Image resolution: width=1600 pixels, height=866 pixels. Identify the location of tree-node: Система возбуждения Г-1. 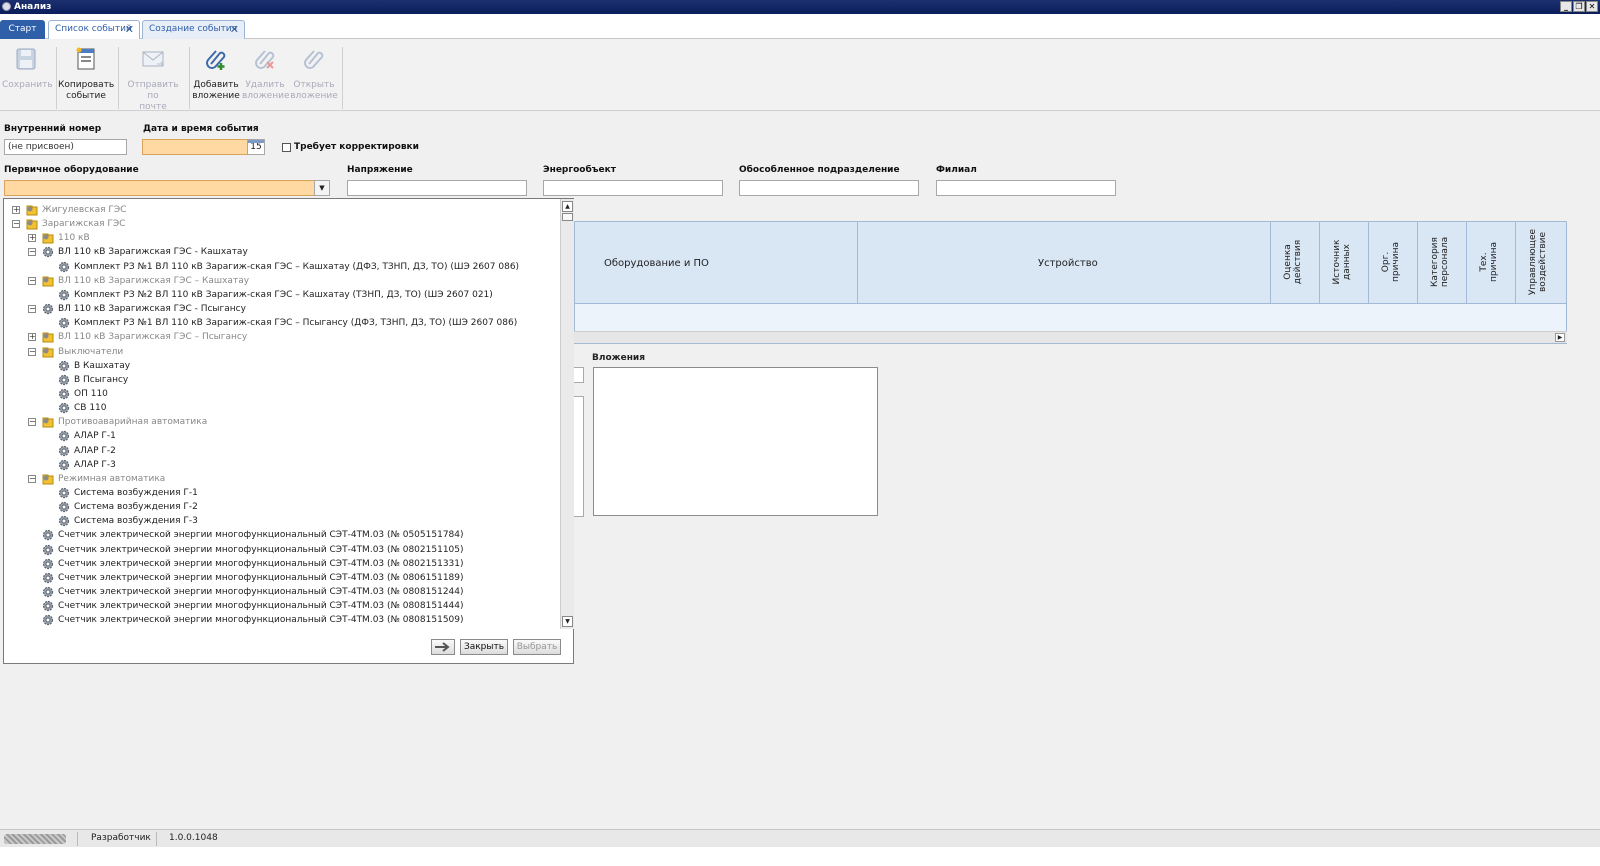
(282, 493).